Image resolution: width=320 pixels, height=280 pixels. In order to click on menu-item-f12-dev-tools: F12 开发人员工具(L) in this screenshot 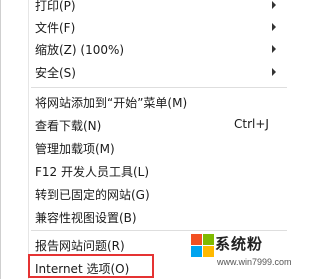, I will do `click(144, 171)`.